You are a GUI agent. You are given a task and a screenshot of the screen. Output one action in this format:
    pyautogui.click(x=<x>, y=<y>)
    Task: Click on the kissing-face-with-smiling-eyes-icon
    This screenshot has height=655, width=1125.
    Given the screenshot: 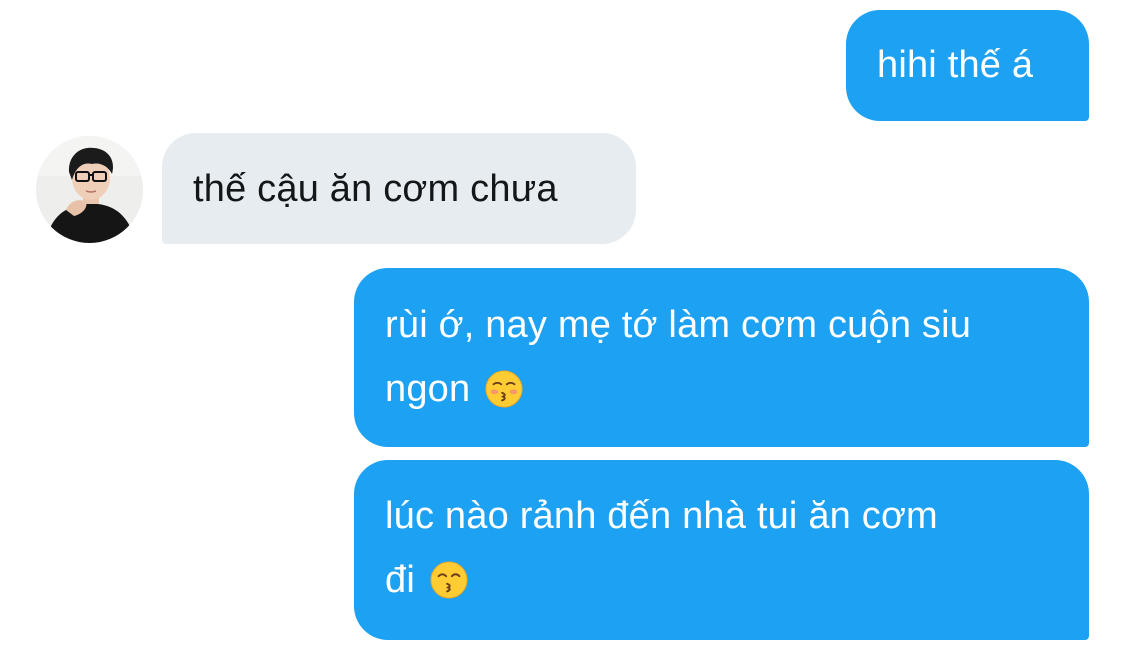 What is the action you would take?
    pyautogui.click(x=449, y=580)
    